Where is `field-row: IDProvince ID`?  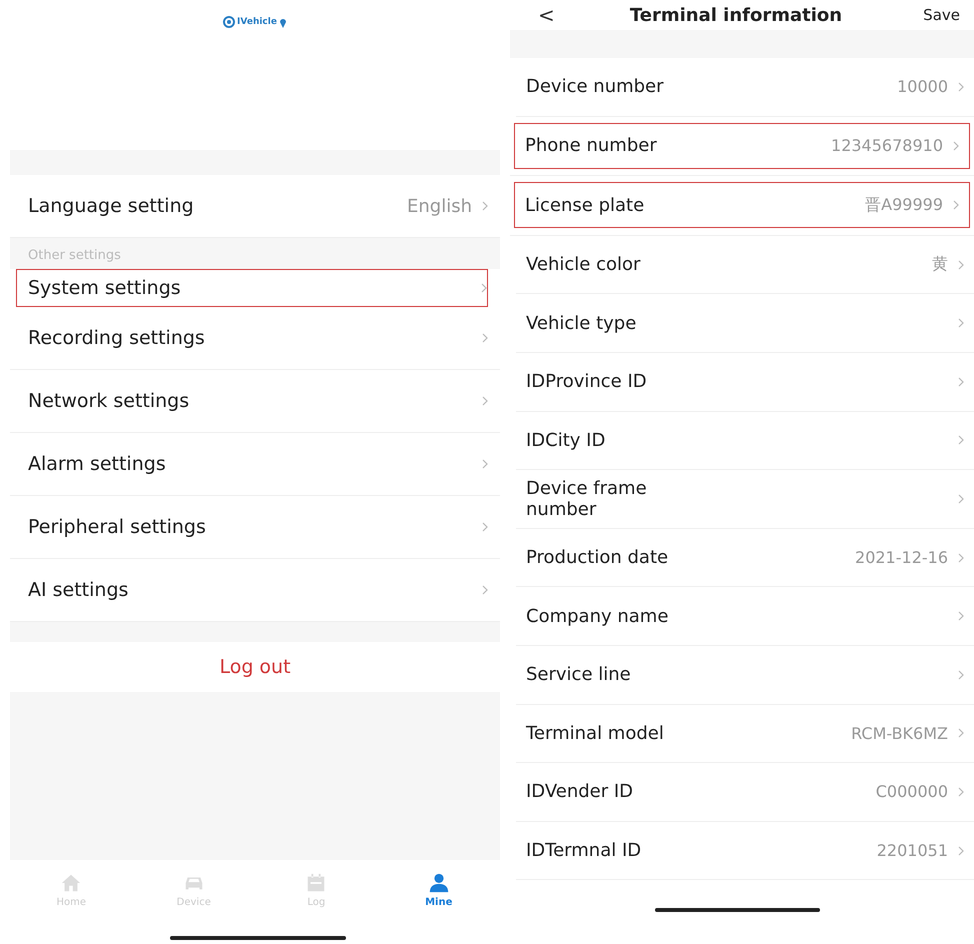
field-row: IDProvince ID is located at coordinates (745, 382).